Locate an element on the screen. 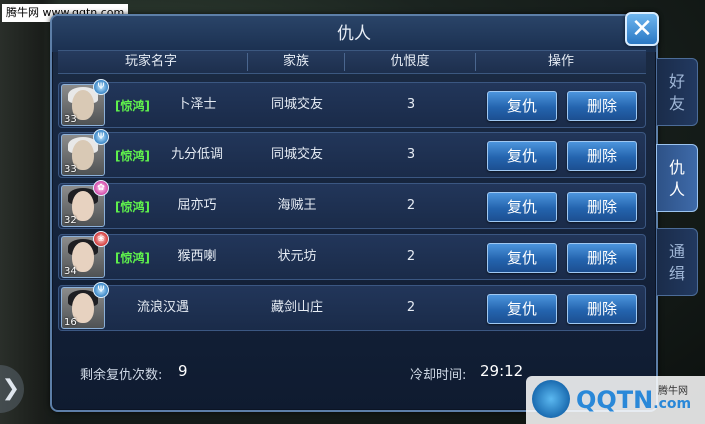 The height and width of the screenshot is (424, 705). cooldown-label: 冷却时间: is located at coordinates (438, 375).